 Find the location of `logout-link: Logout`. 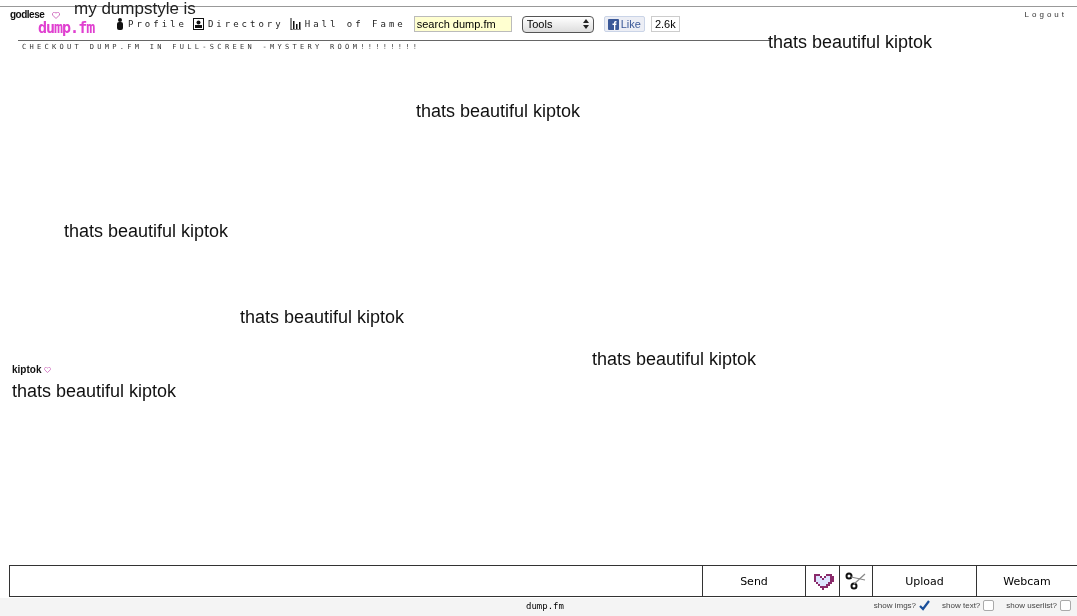

logout-link: Logout is located at coordinates (1045, 14).